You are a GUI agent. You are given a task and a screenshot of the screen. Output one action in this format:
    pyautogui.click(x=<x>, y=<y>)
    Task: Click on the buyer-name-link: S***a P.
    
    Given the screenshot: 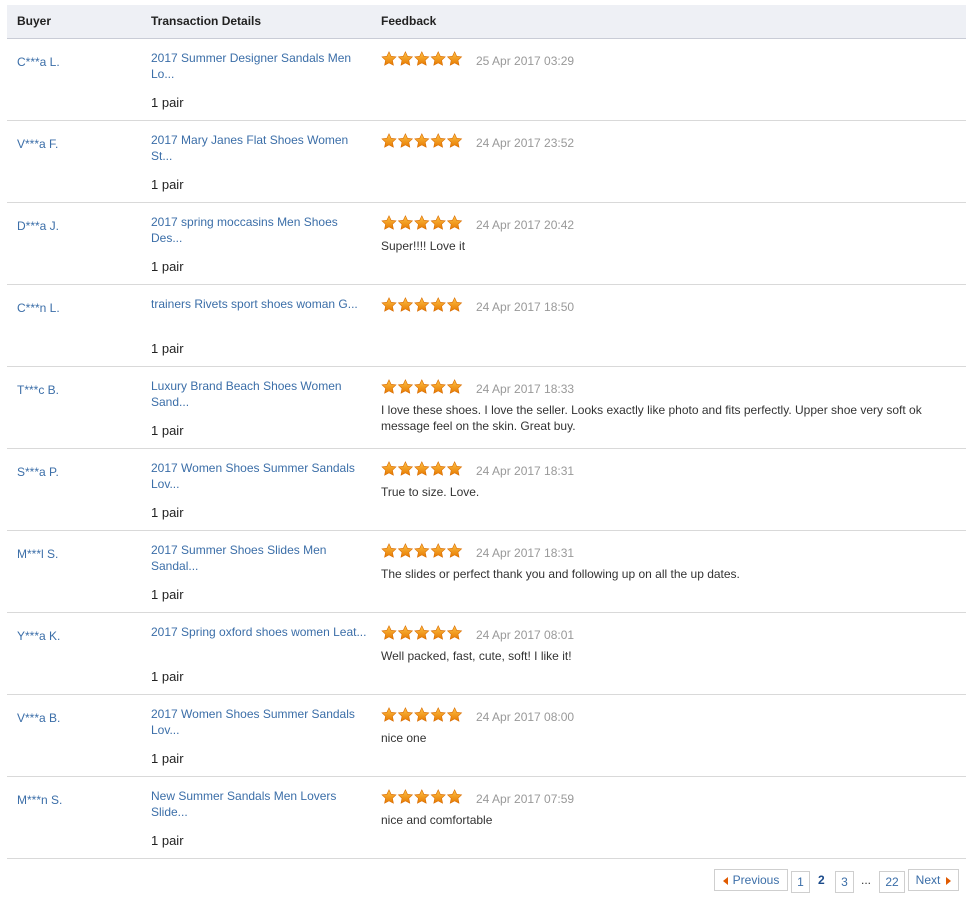 What is the action you would take?
    pyautogui.click(x=38, y=472)
    